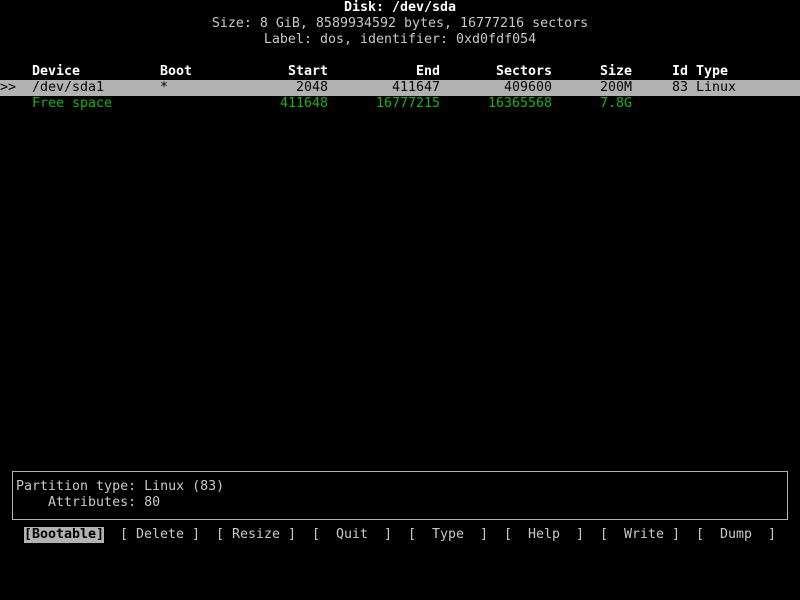 The width and height of the screenshot is (800, 600). I want to click on cell-id-type: 83 Linux, so click(704, 87).